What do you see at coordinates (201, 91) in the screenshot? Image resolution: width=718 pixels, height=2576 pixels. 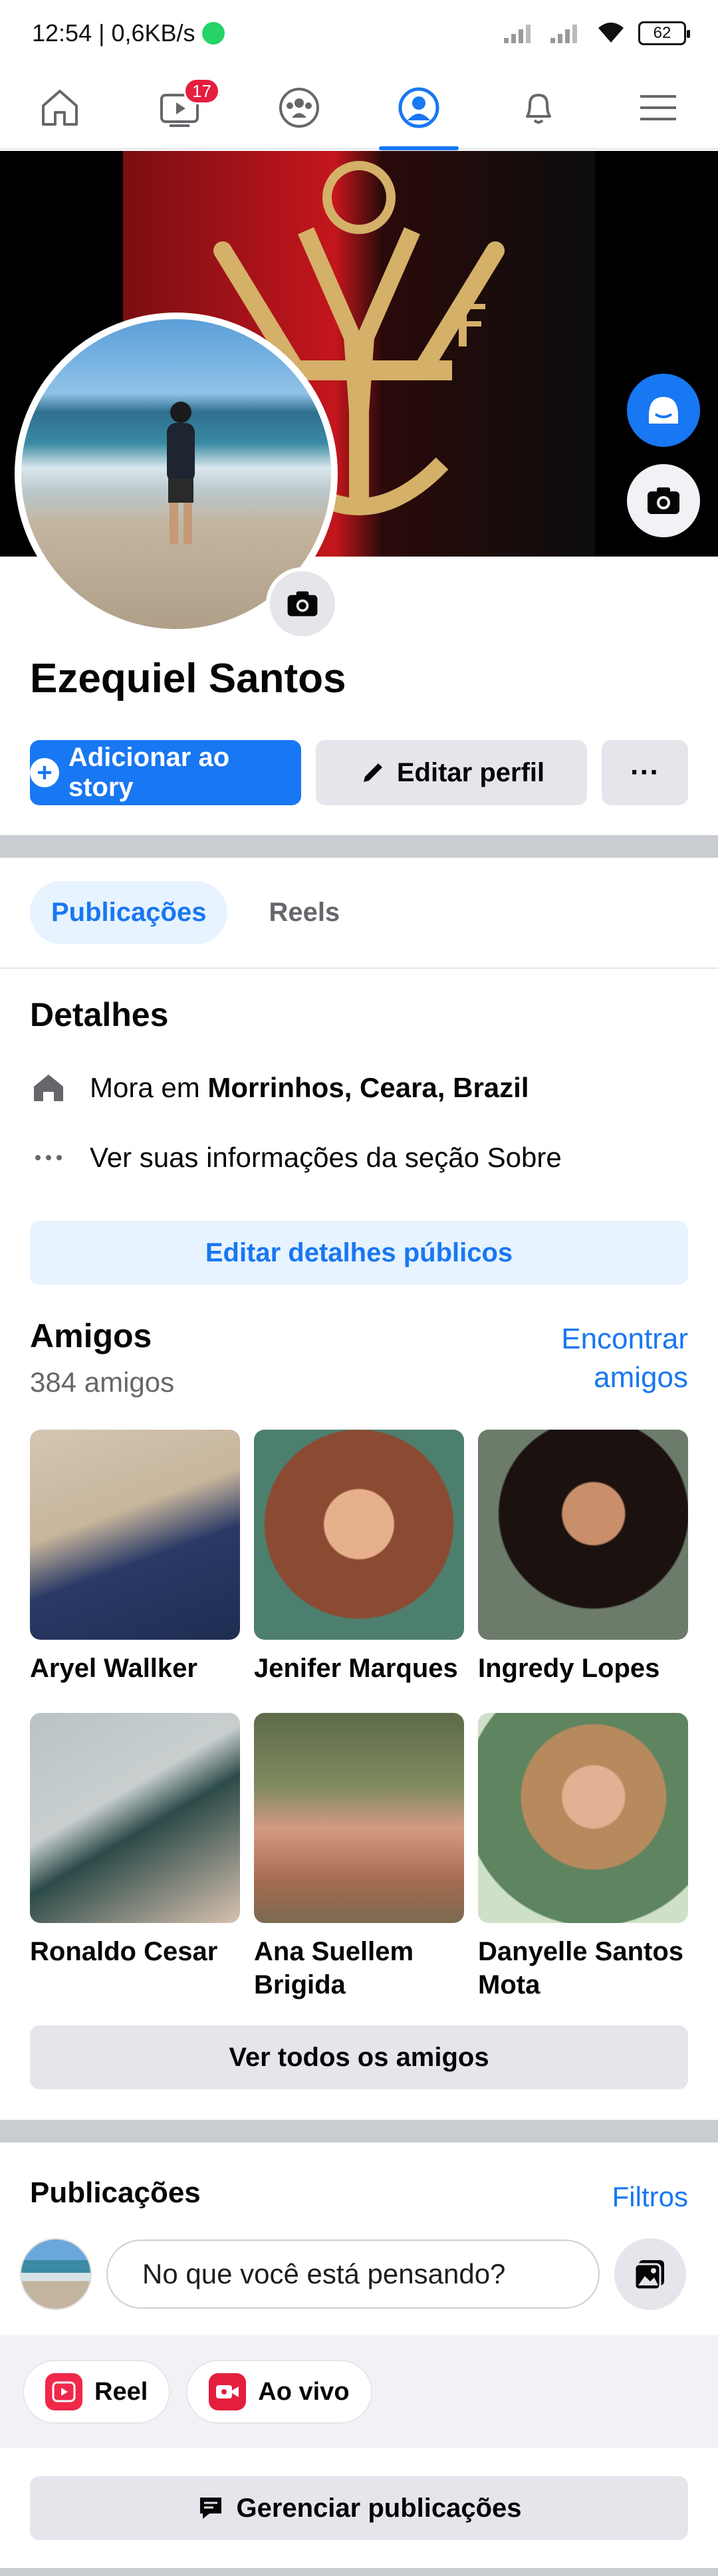 I see `video-badge: 17` at bounding box center [201, 91].